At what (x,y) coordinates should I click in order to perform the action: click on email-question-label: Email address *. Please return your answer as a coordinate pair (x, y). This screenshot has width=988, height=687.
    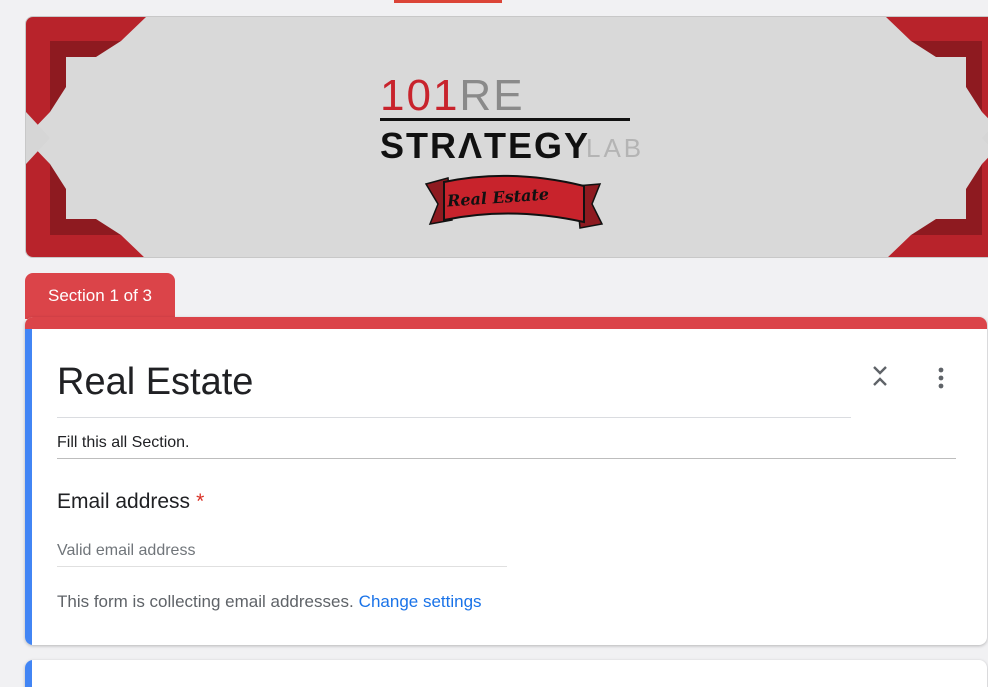
    Looking at the image, I should click on (130, 502).